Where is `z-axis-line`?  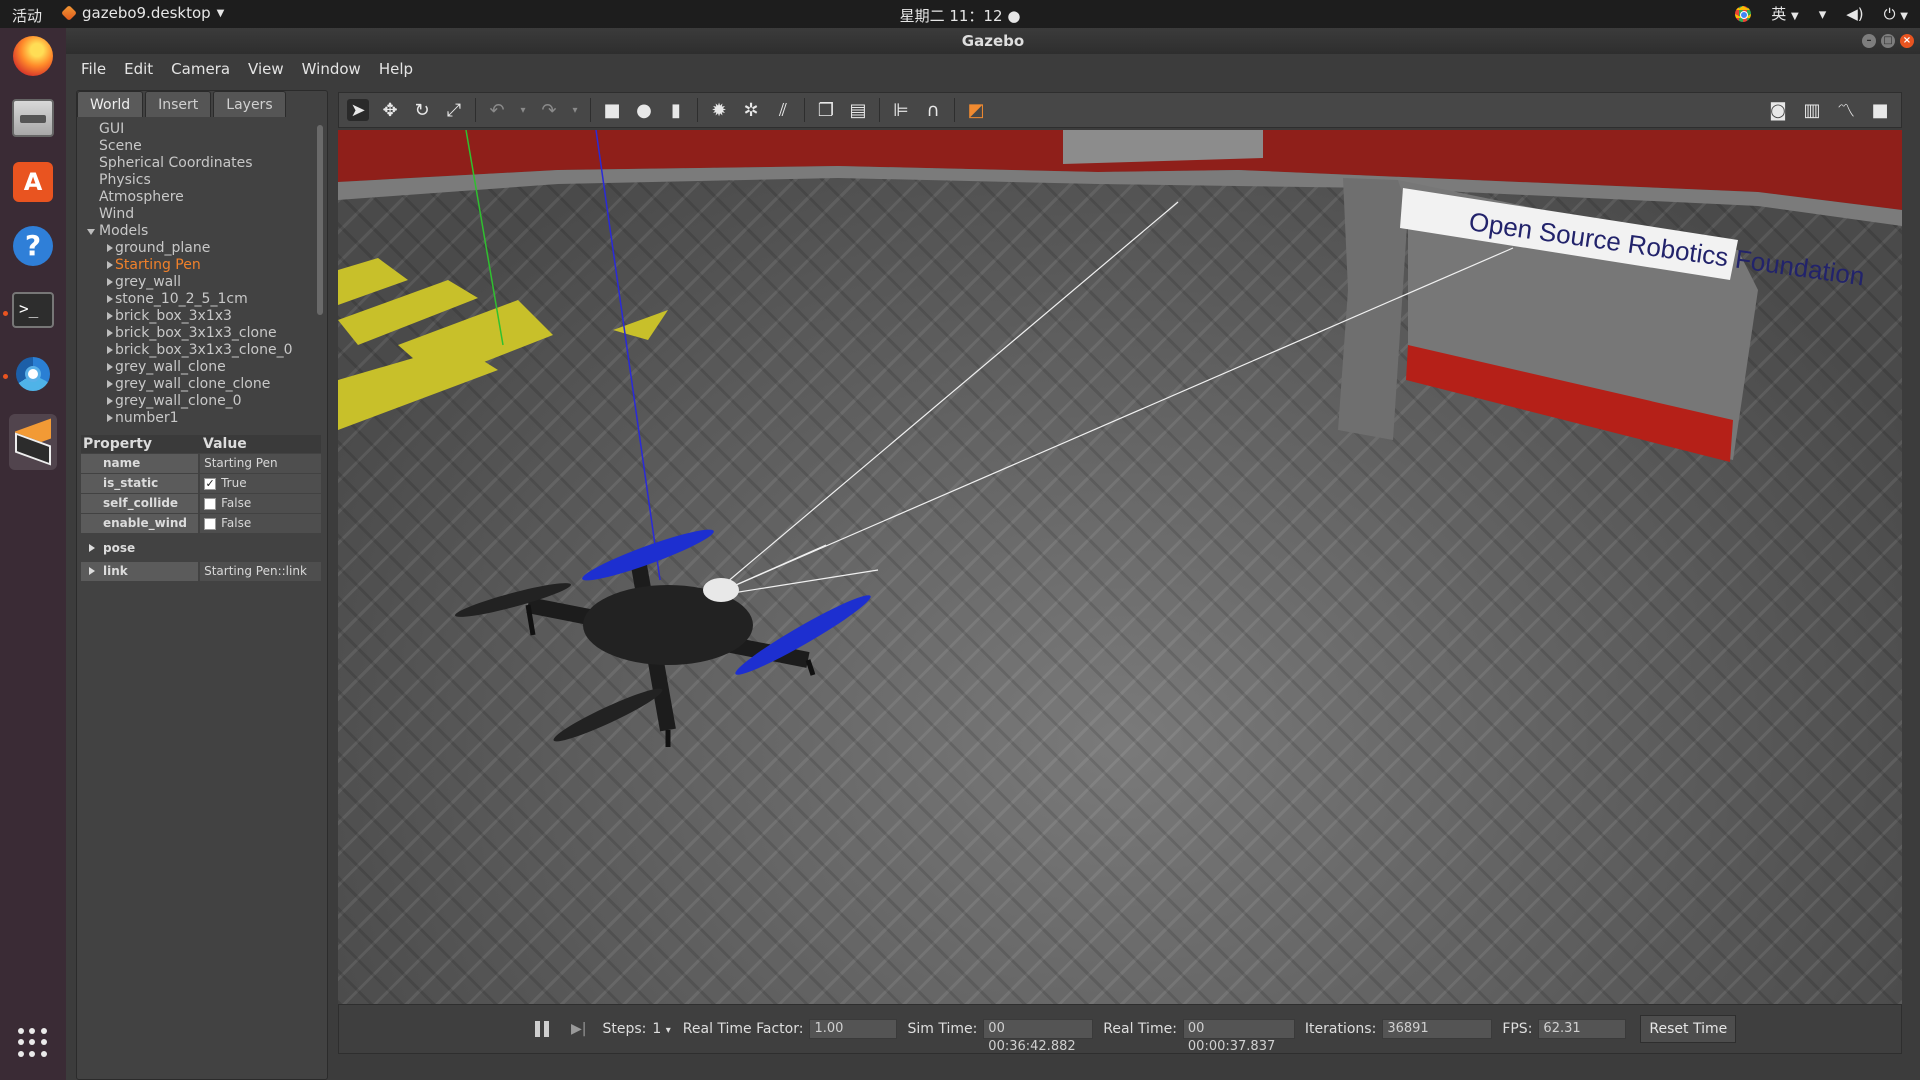 z-axis-line is located at coordinates (628, 355).